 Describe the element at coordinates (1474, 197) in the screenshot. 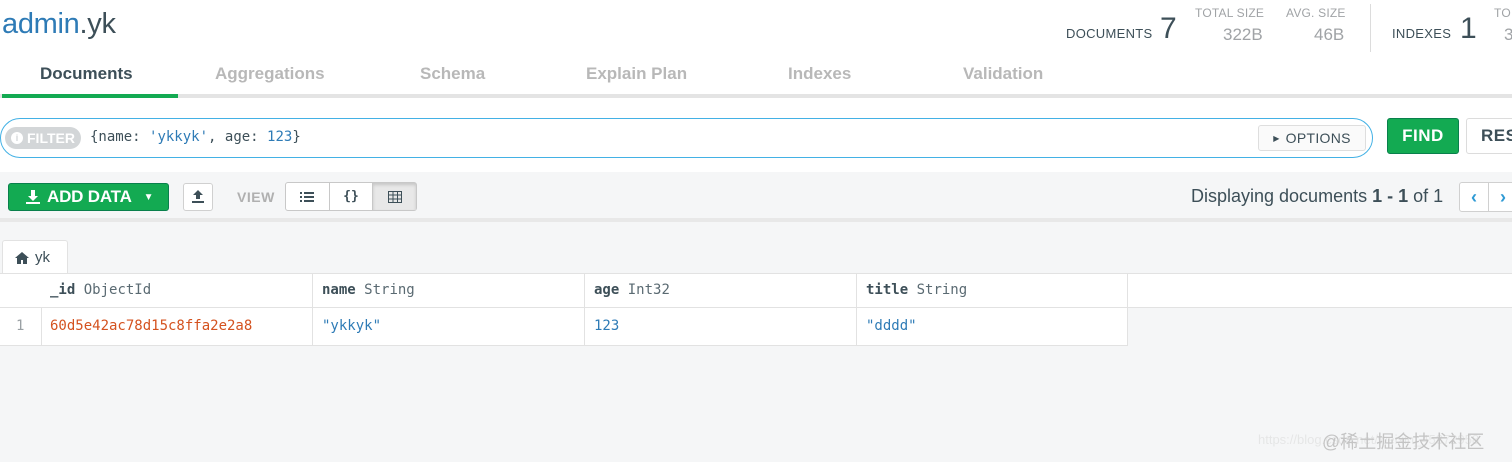

I see `chevron-left-icon: ‹` at that location.